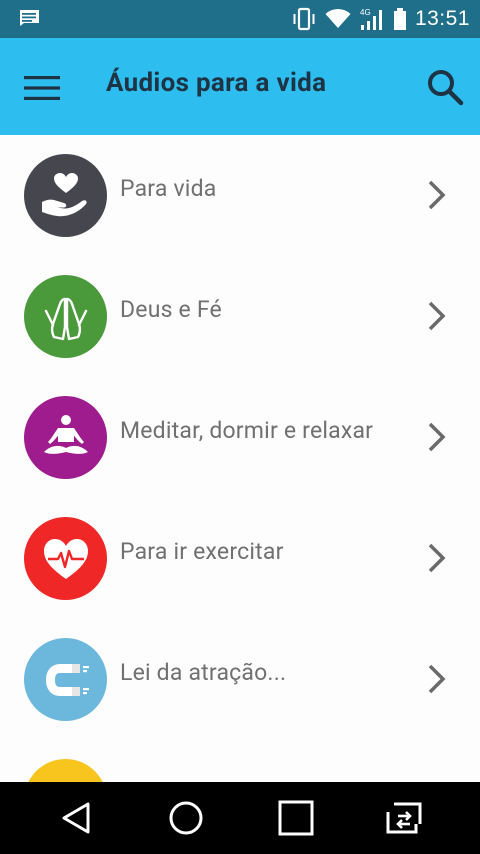 This screenshot has height=854, width=480. I want to click on praying-hands-icon, so click(65, 318).